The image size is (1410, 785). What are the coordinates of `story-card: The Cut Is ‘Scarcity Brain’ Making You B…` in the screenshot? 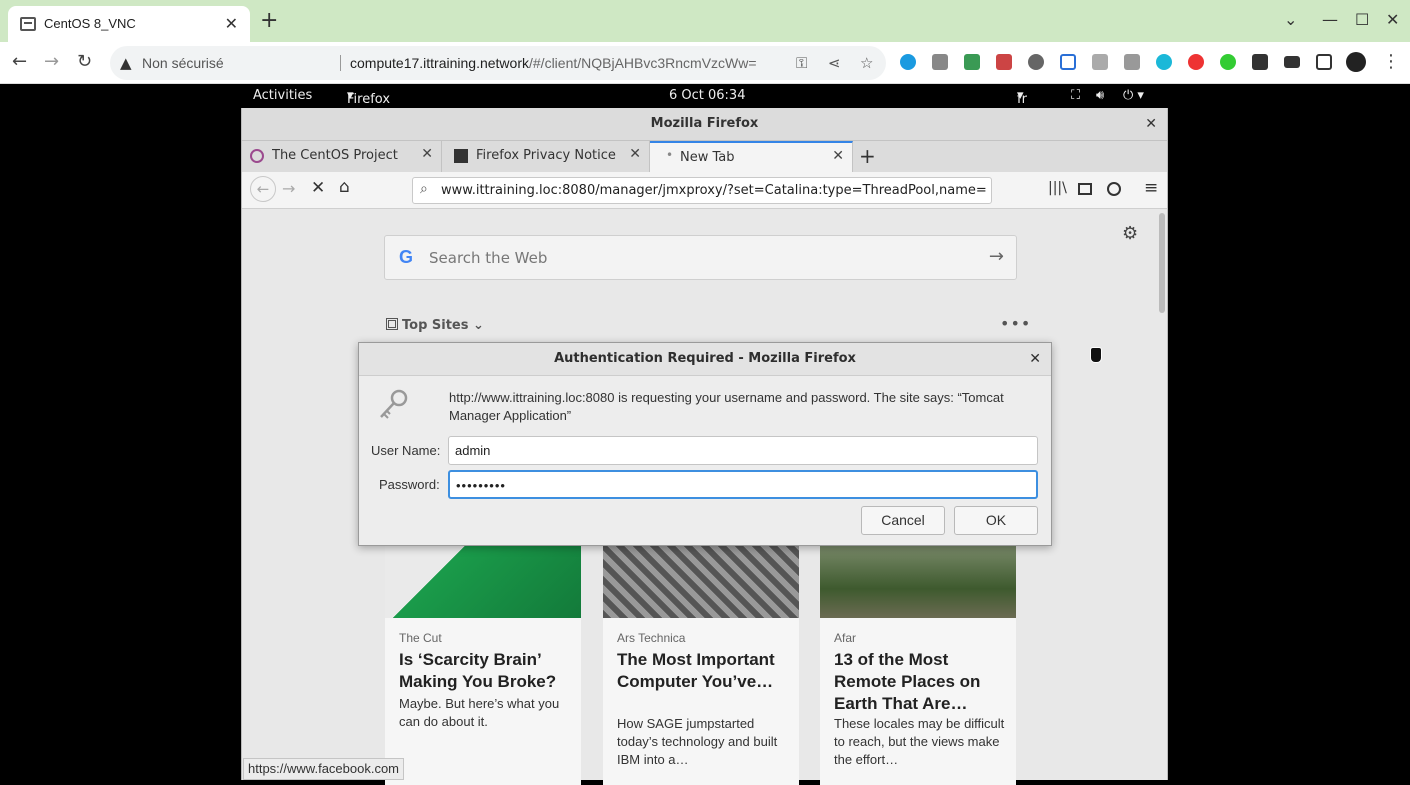 It's located at (483, 665).